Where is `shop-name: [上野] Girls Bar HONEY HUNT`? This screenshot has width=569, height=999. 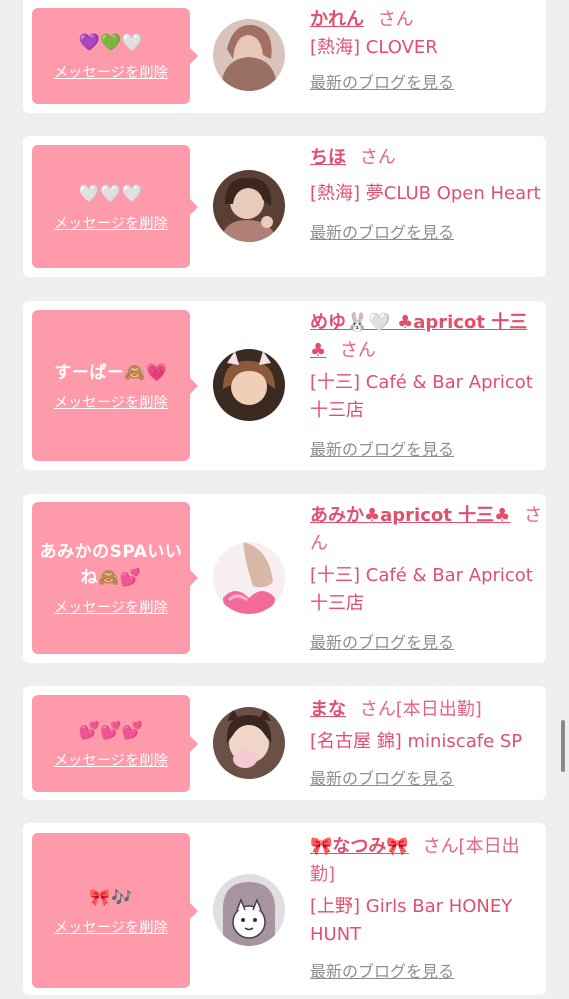
shop-name: [上野] Girls Bar HONEY HUNT is located at coordinates (411, 920).